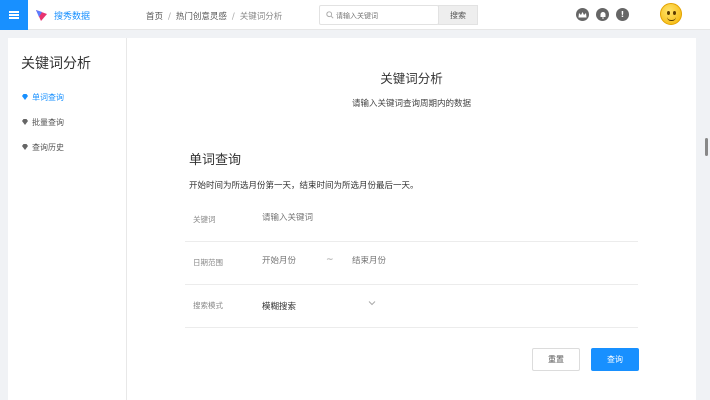  Describe the element at coordinates (154, 17) in the screenshot. I see `breadcrumb-home: 首页` at that location.